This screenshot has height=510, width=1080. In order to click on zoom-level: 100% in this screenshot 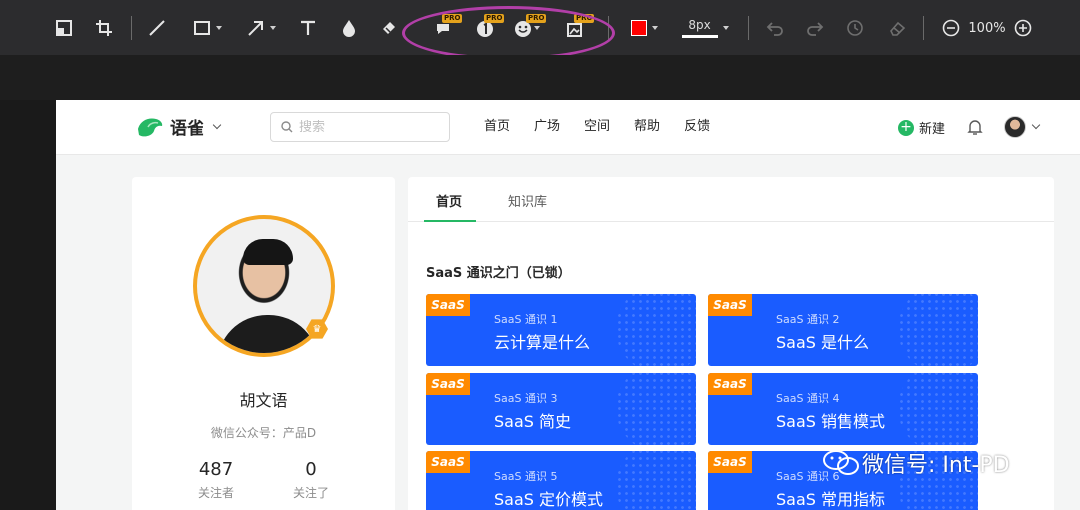, I will do `click(987, 28)`.